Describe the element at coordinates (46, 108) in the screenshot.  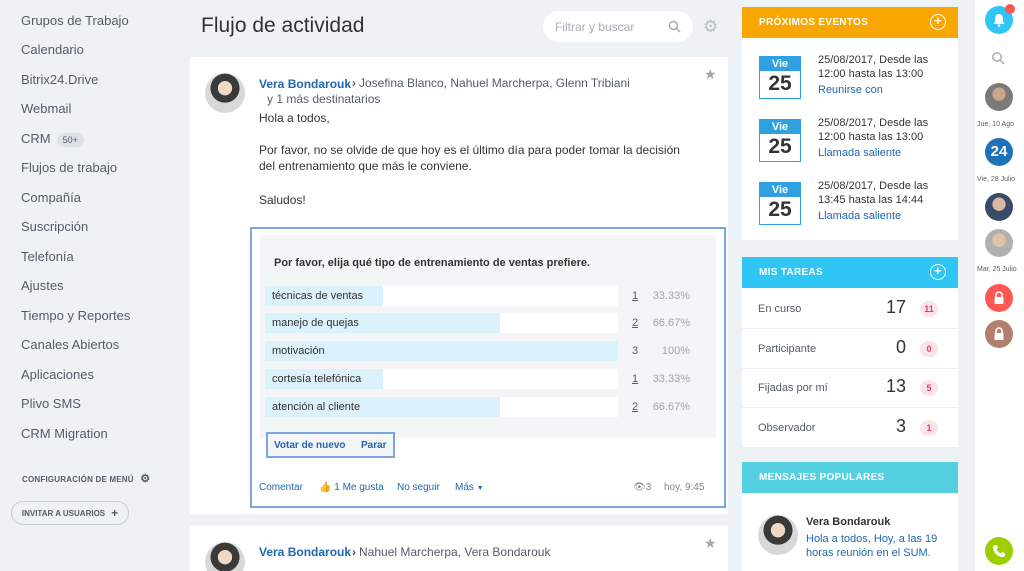
I see `menu-item-webmail: Webmail` at that location.